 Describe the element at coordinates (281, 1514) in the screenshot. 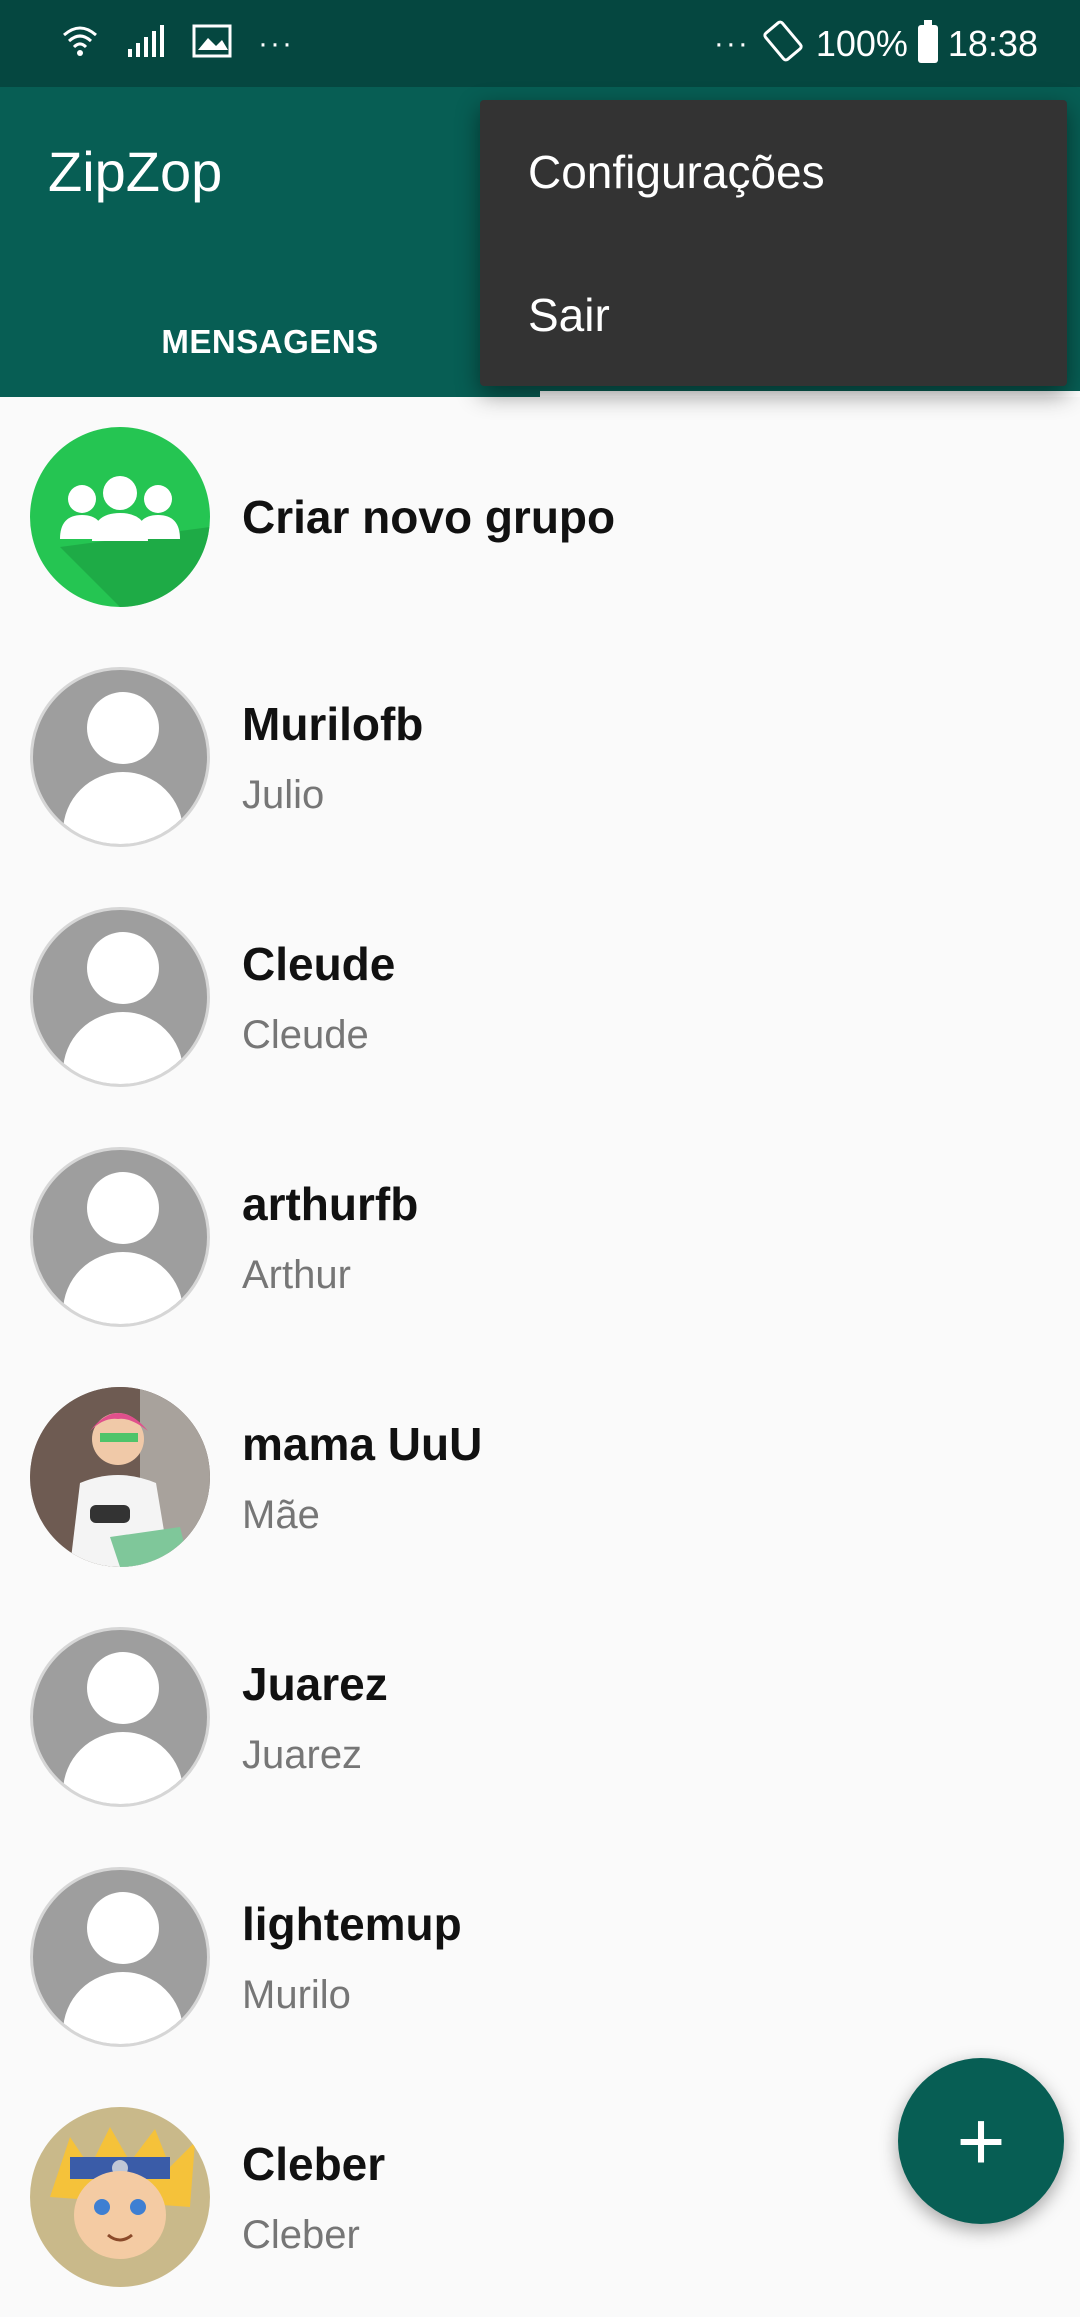

I see `contact-subtitle: Mãe` at that location.